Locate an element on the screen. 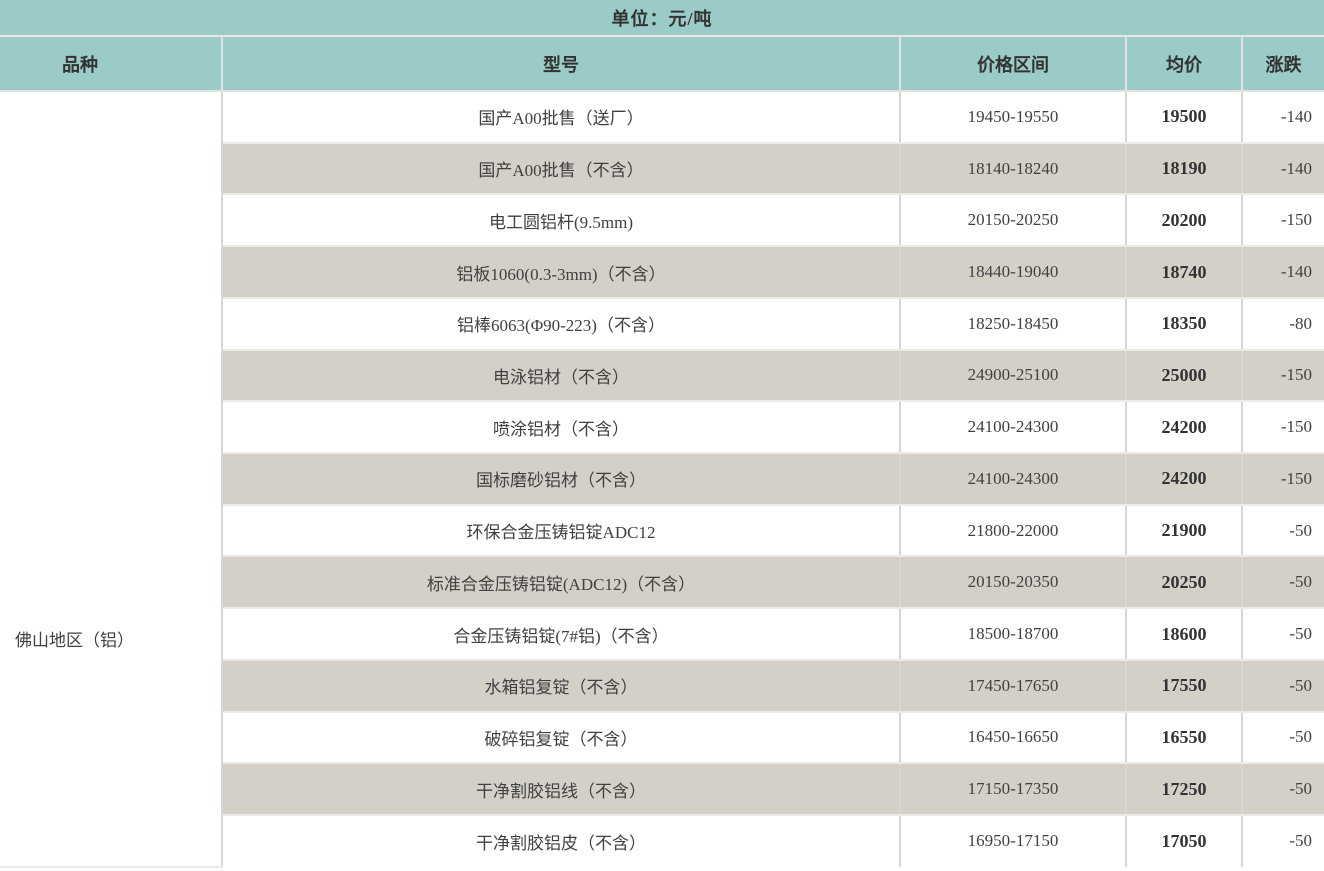 The height and width of the screenshot is (871, 1324). avg-price-cell: 18600 is located at coordinates (1184, 634).